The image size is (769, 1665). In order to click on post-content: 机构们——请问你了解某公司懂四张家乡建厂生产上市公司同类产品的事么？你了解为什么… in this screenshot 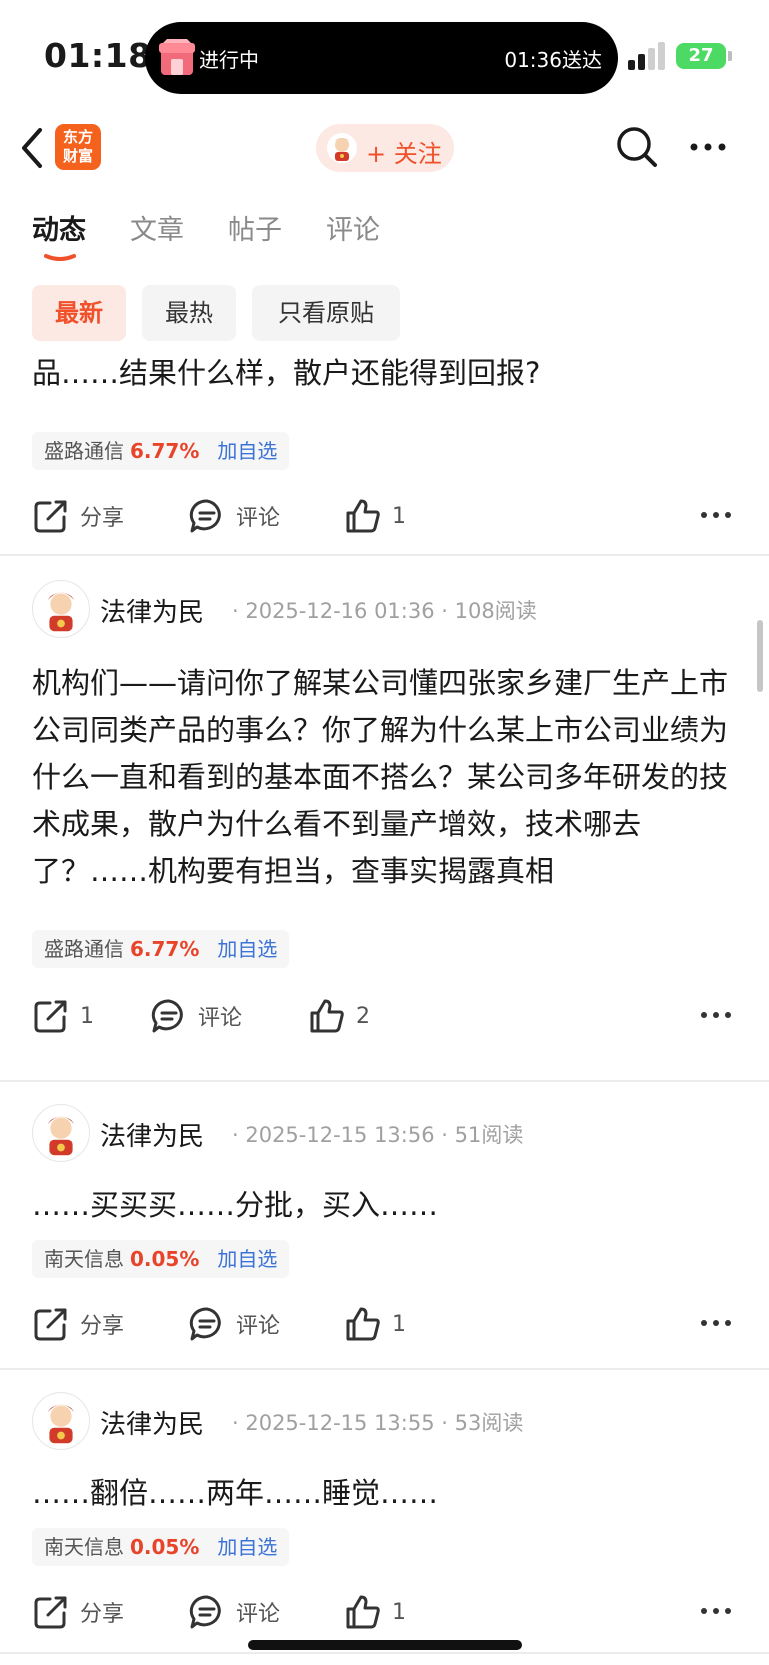, I will do `click(380, 777)`.